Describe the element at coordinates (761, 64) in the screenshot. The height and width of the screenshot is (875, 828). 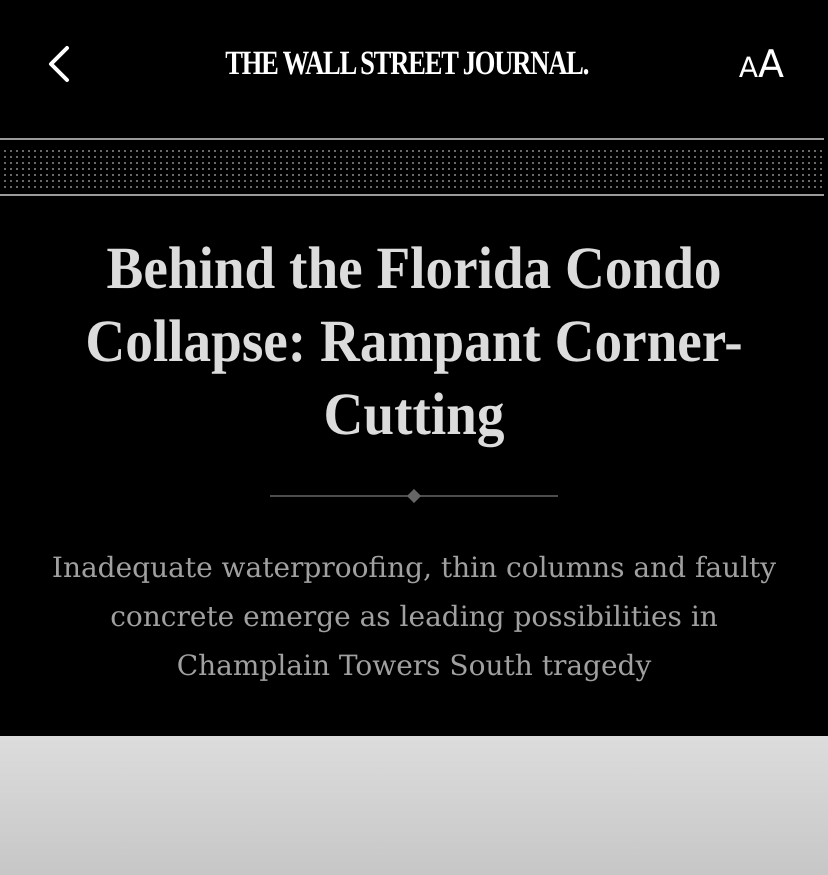
I see `text-size-button: AA` at that location.